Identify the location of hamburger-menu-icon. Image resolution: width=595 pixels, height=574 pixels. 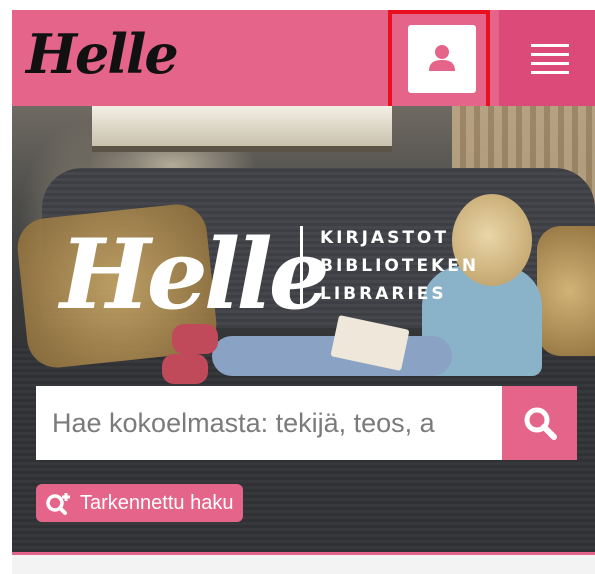
(550, 45).